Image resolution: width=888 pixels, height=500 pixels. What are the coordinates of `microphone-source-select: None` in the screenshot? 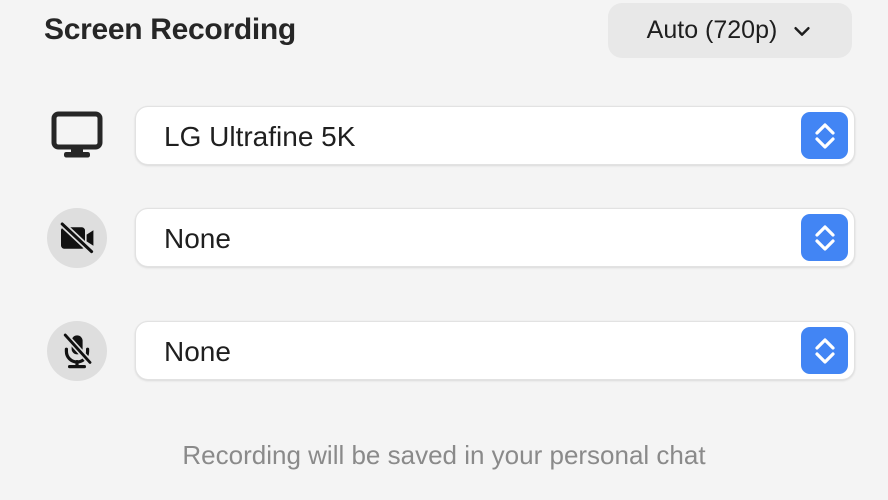 It's located at (495, 350).